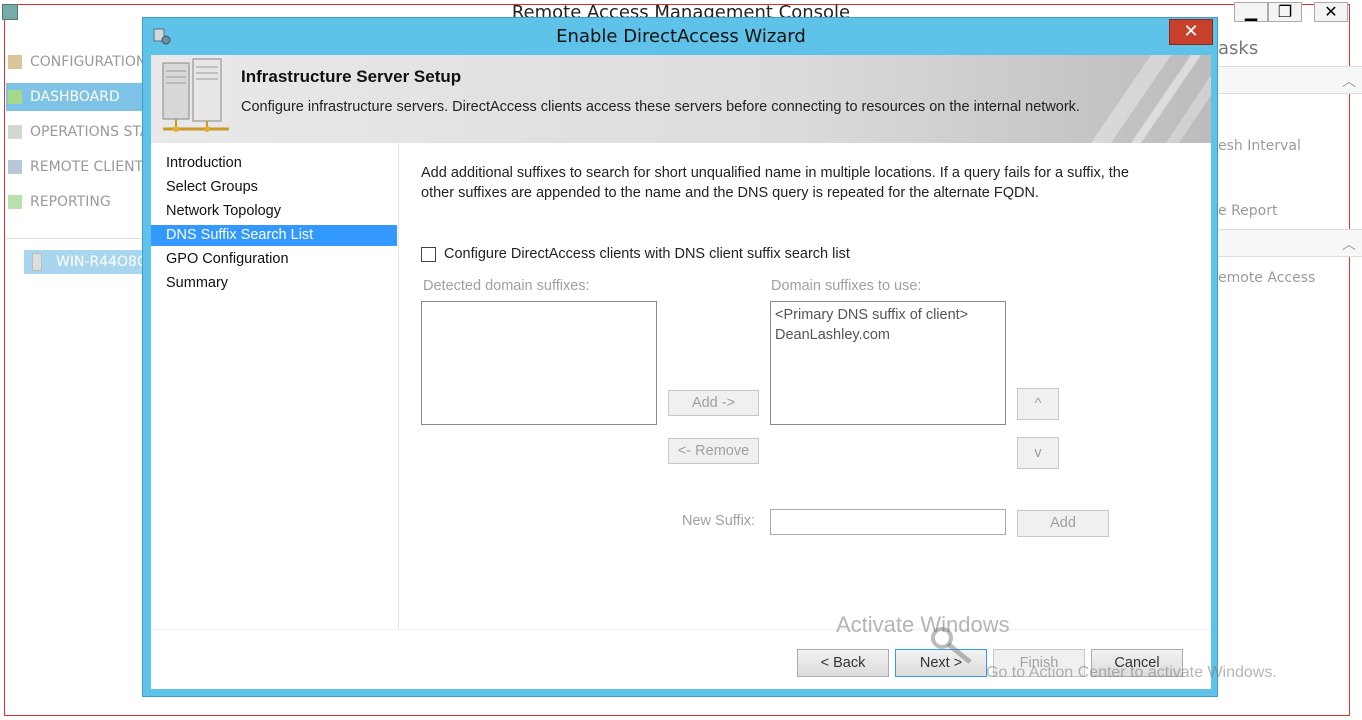 The height and width of the screenshot is (720, 1362). I want to click on nav-item-reporting: REPORTING, so click(76, 202).